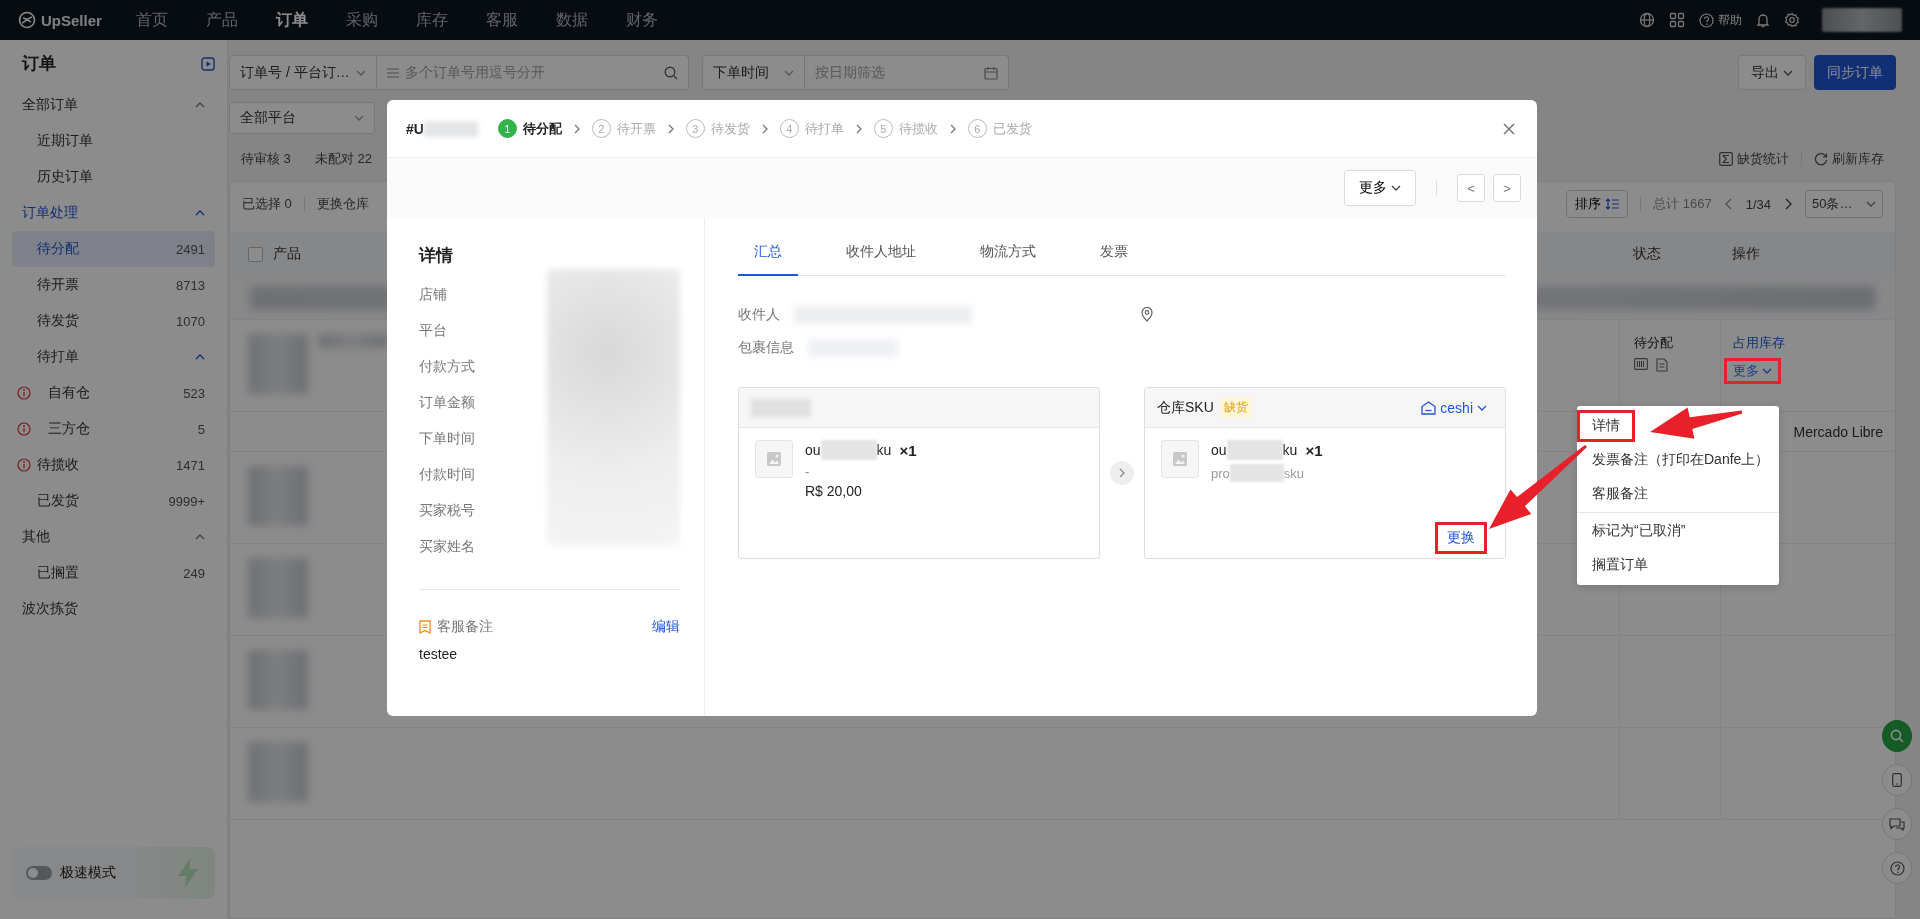  What do you see at coordinates (221, 20) in the screenshot?
I see `nav-item: 产品` at bounding box center [221, 20].